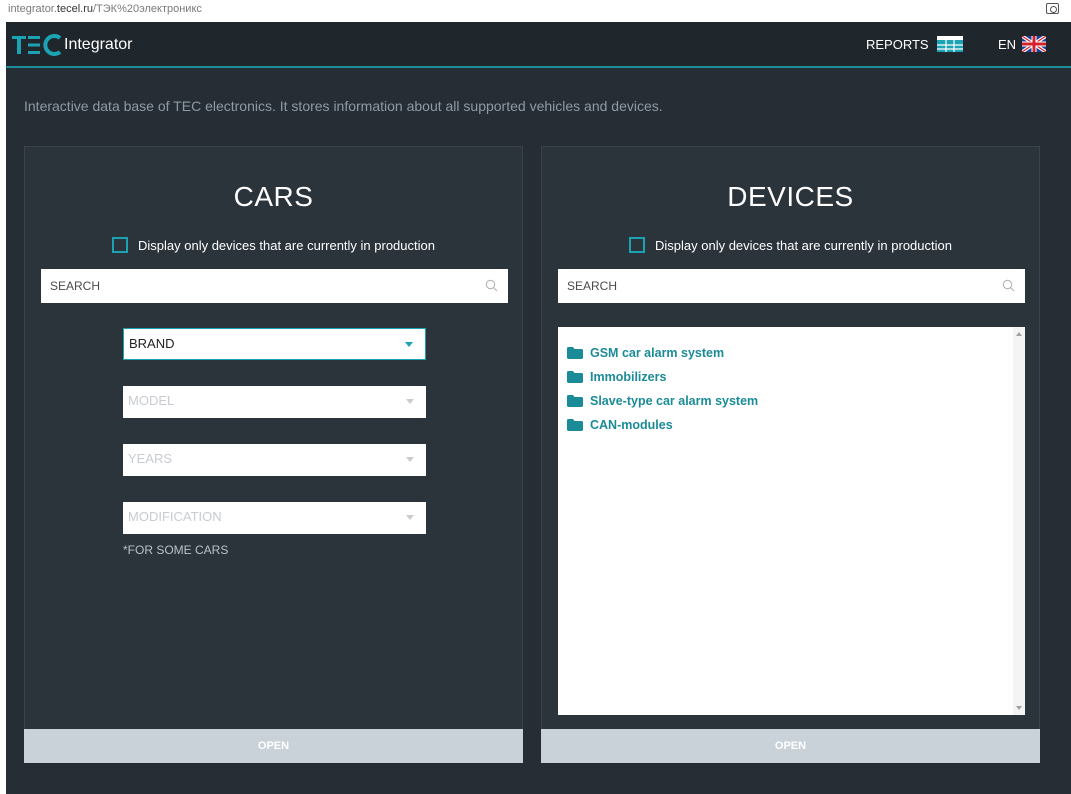 Image resolution: width=1071 pixels, height=794 pixels. Describe the element at coordinates (791, 401) in the screenshot. I see `category-item-slave-alarm: Slave-type car alarm system` at that location.